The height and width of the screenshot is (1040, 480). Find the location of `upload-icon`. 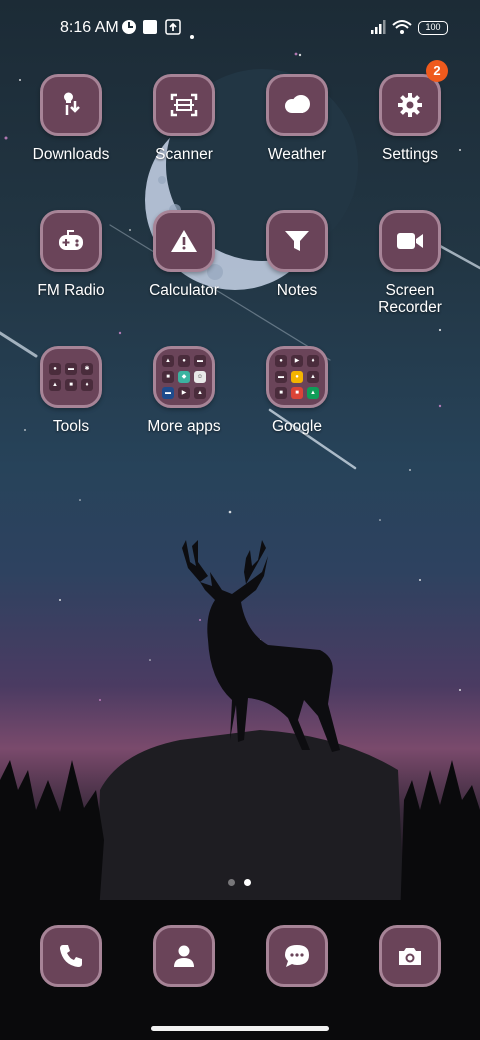

upload-icon is located at coordinates (173, 29).